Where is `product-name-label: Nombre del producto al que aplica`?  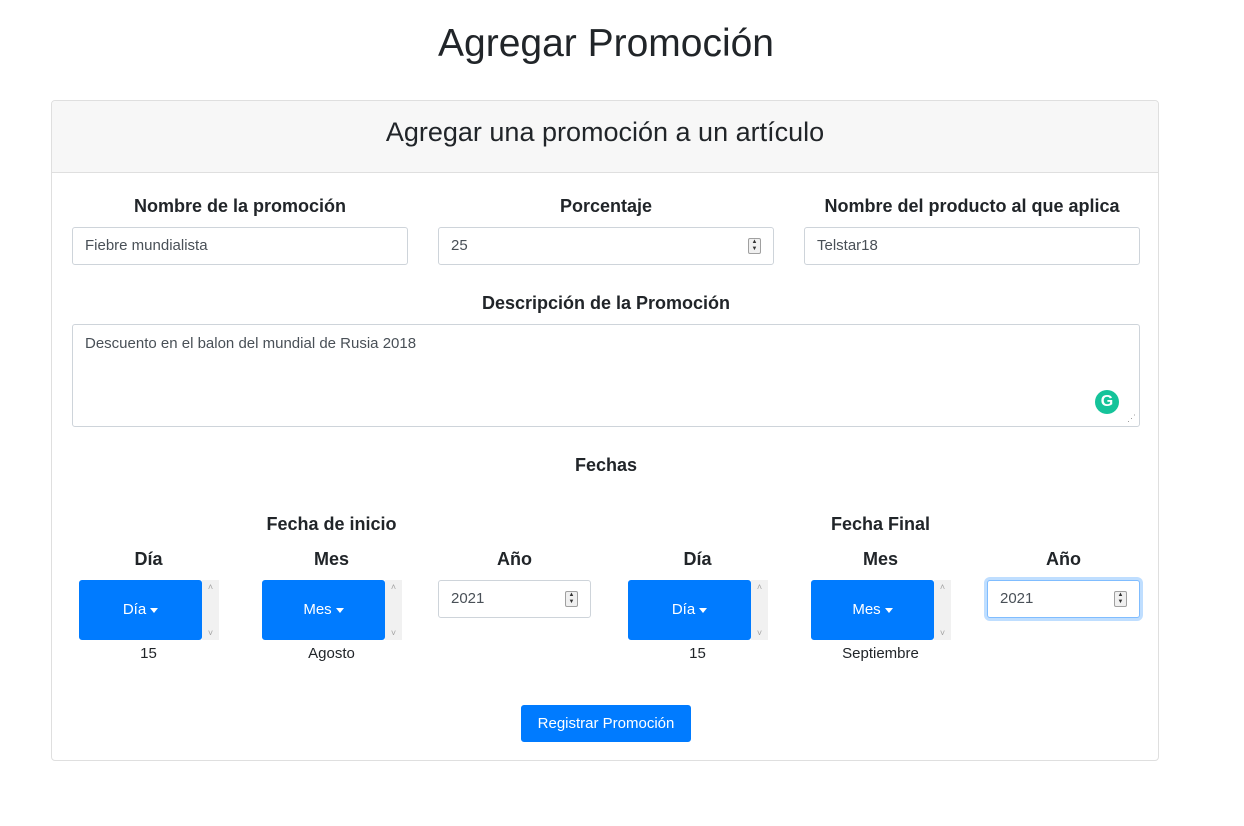
product-name-label: Nombre del producto al que aplica is located at coordinates (972, 206).